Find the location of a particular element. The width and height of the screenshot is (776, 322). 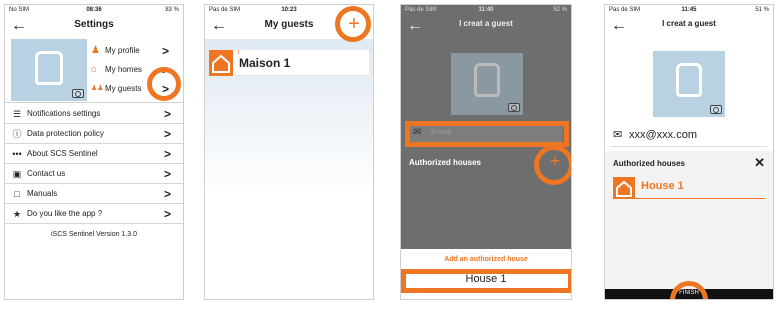

menu-my-profile: ♟ My profile > is located at coordinates (134, 51).